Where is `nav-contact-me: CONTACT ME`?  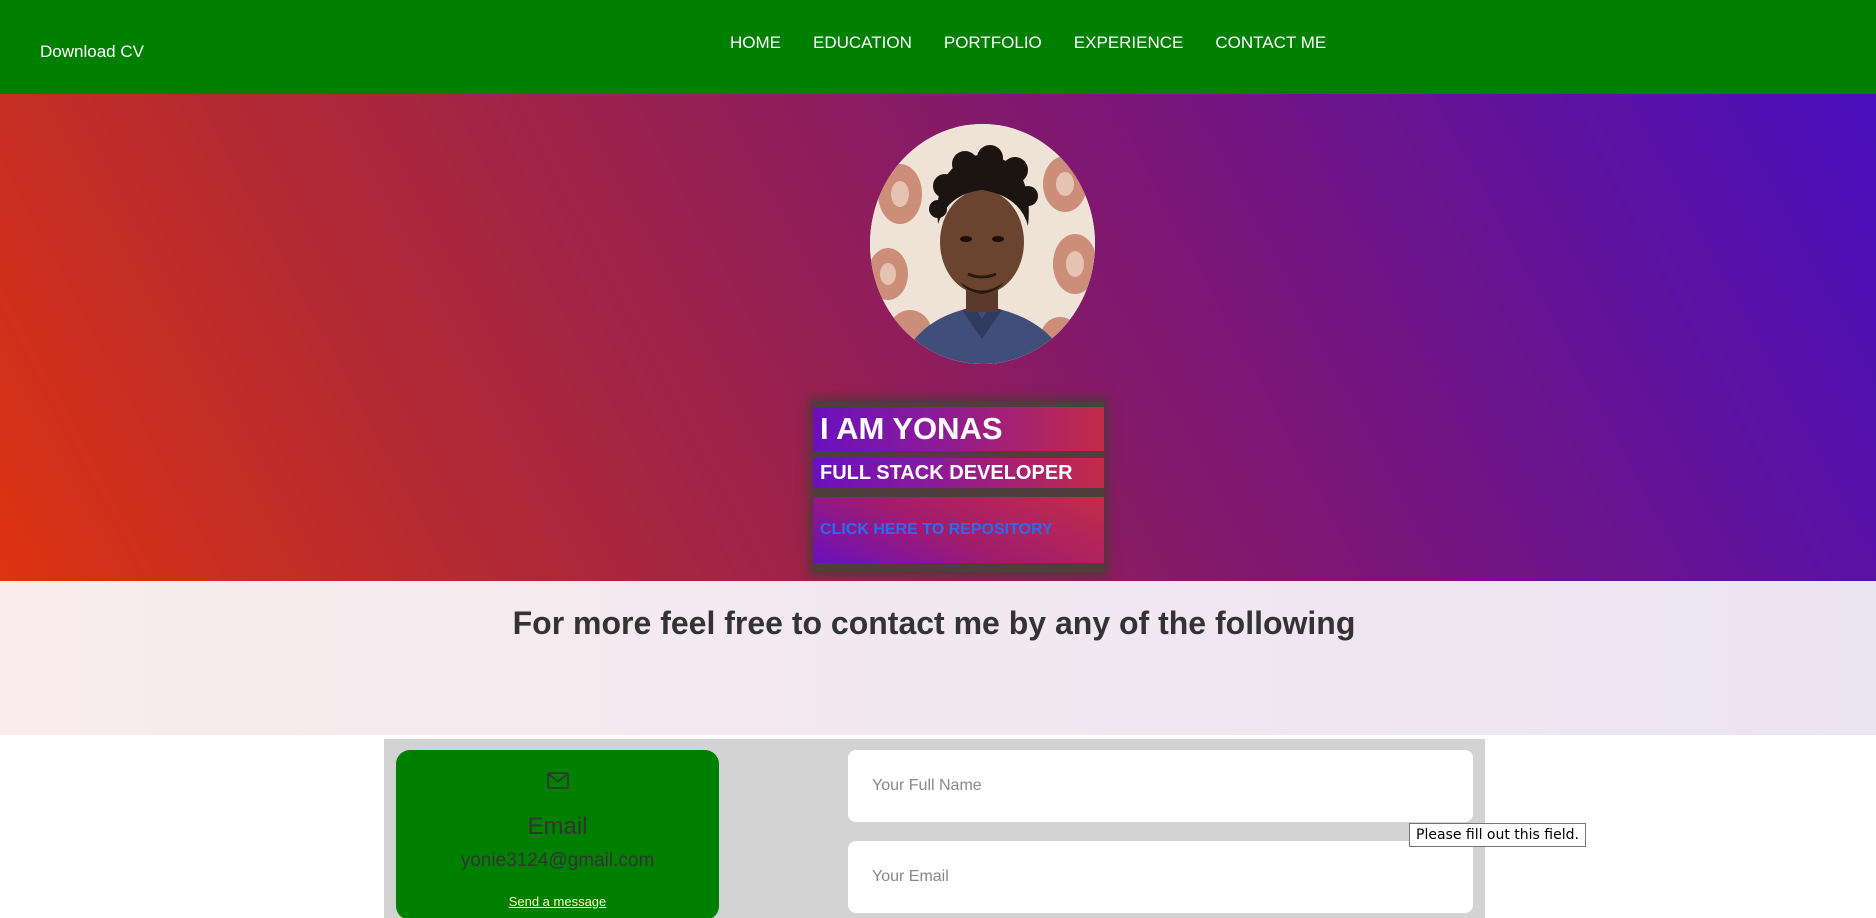
nav-contact-me: CONTACT ME is located at coordinates (1270, 43).